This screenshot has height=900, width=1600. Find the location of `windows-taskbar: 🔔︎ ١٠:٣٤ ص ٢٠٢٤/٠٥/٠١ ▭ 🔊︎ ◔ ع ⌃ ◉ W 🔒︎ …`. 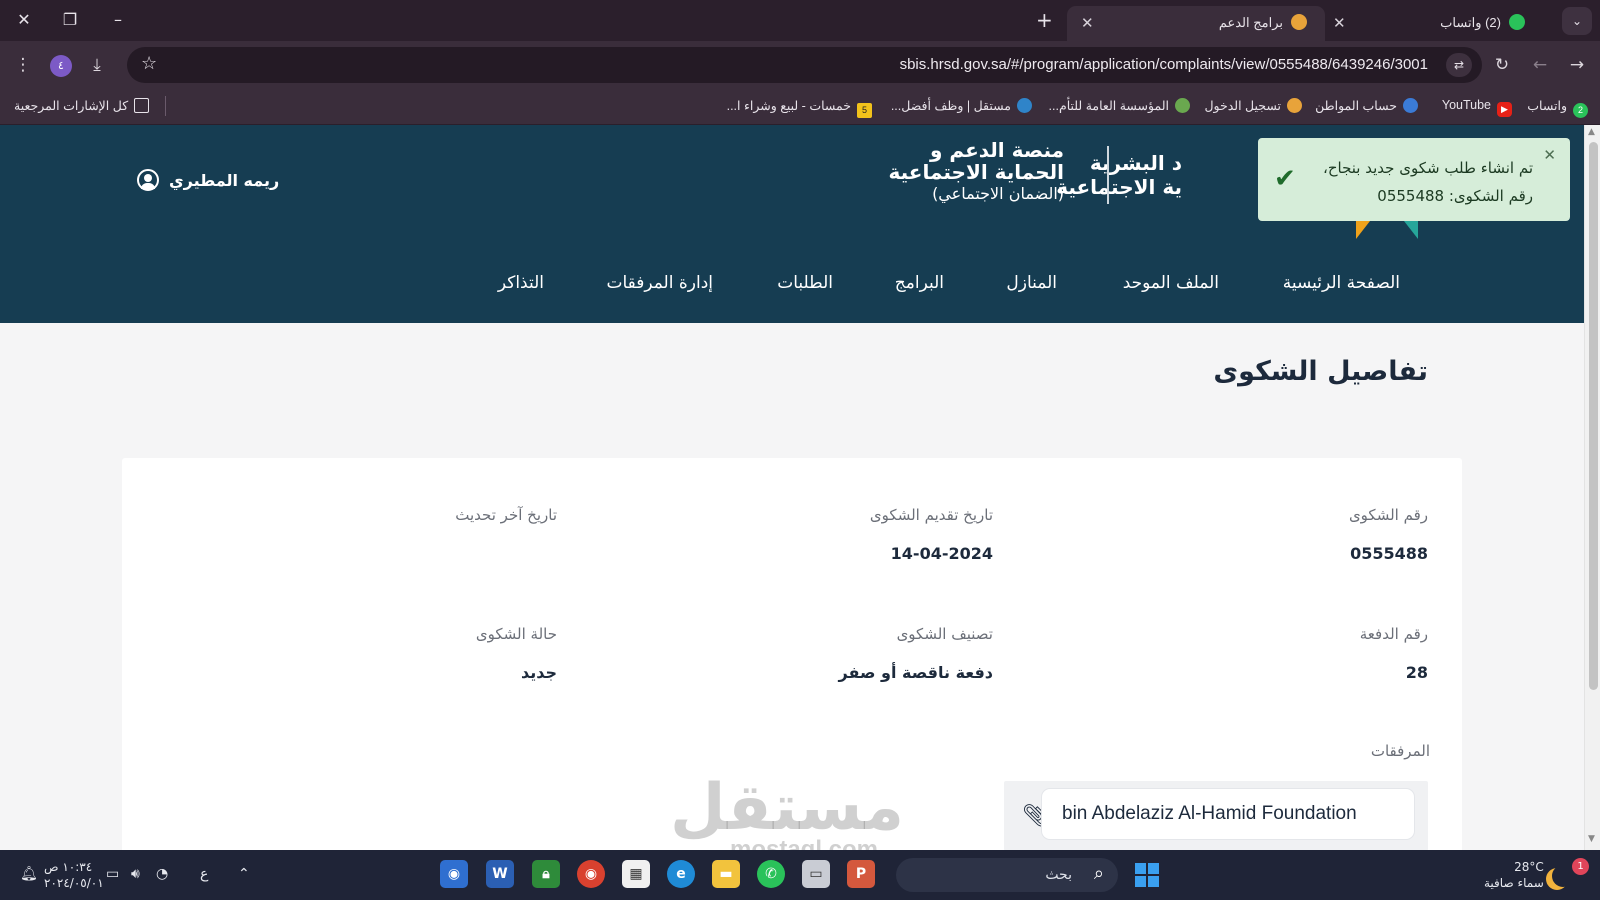

windows-taskbar: 🔔︎ ١٠:٣٤ ص ٢٠٢٤/٠٥/٠١ ▭ 🔊︎ ◔ ع ⌃ ◉ W 🔒︎ … is located at coordinates (800, 875).